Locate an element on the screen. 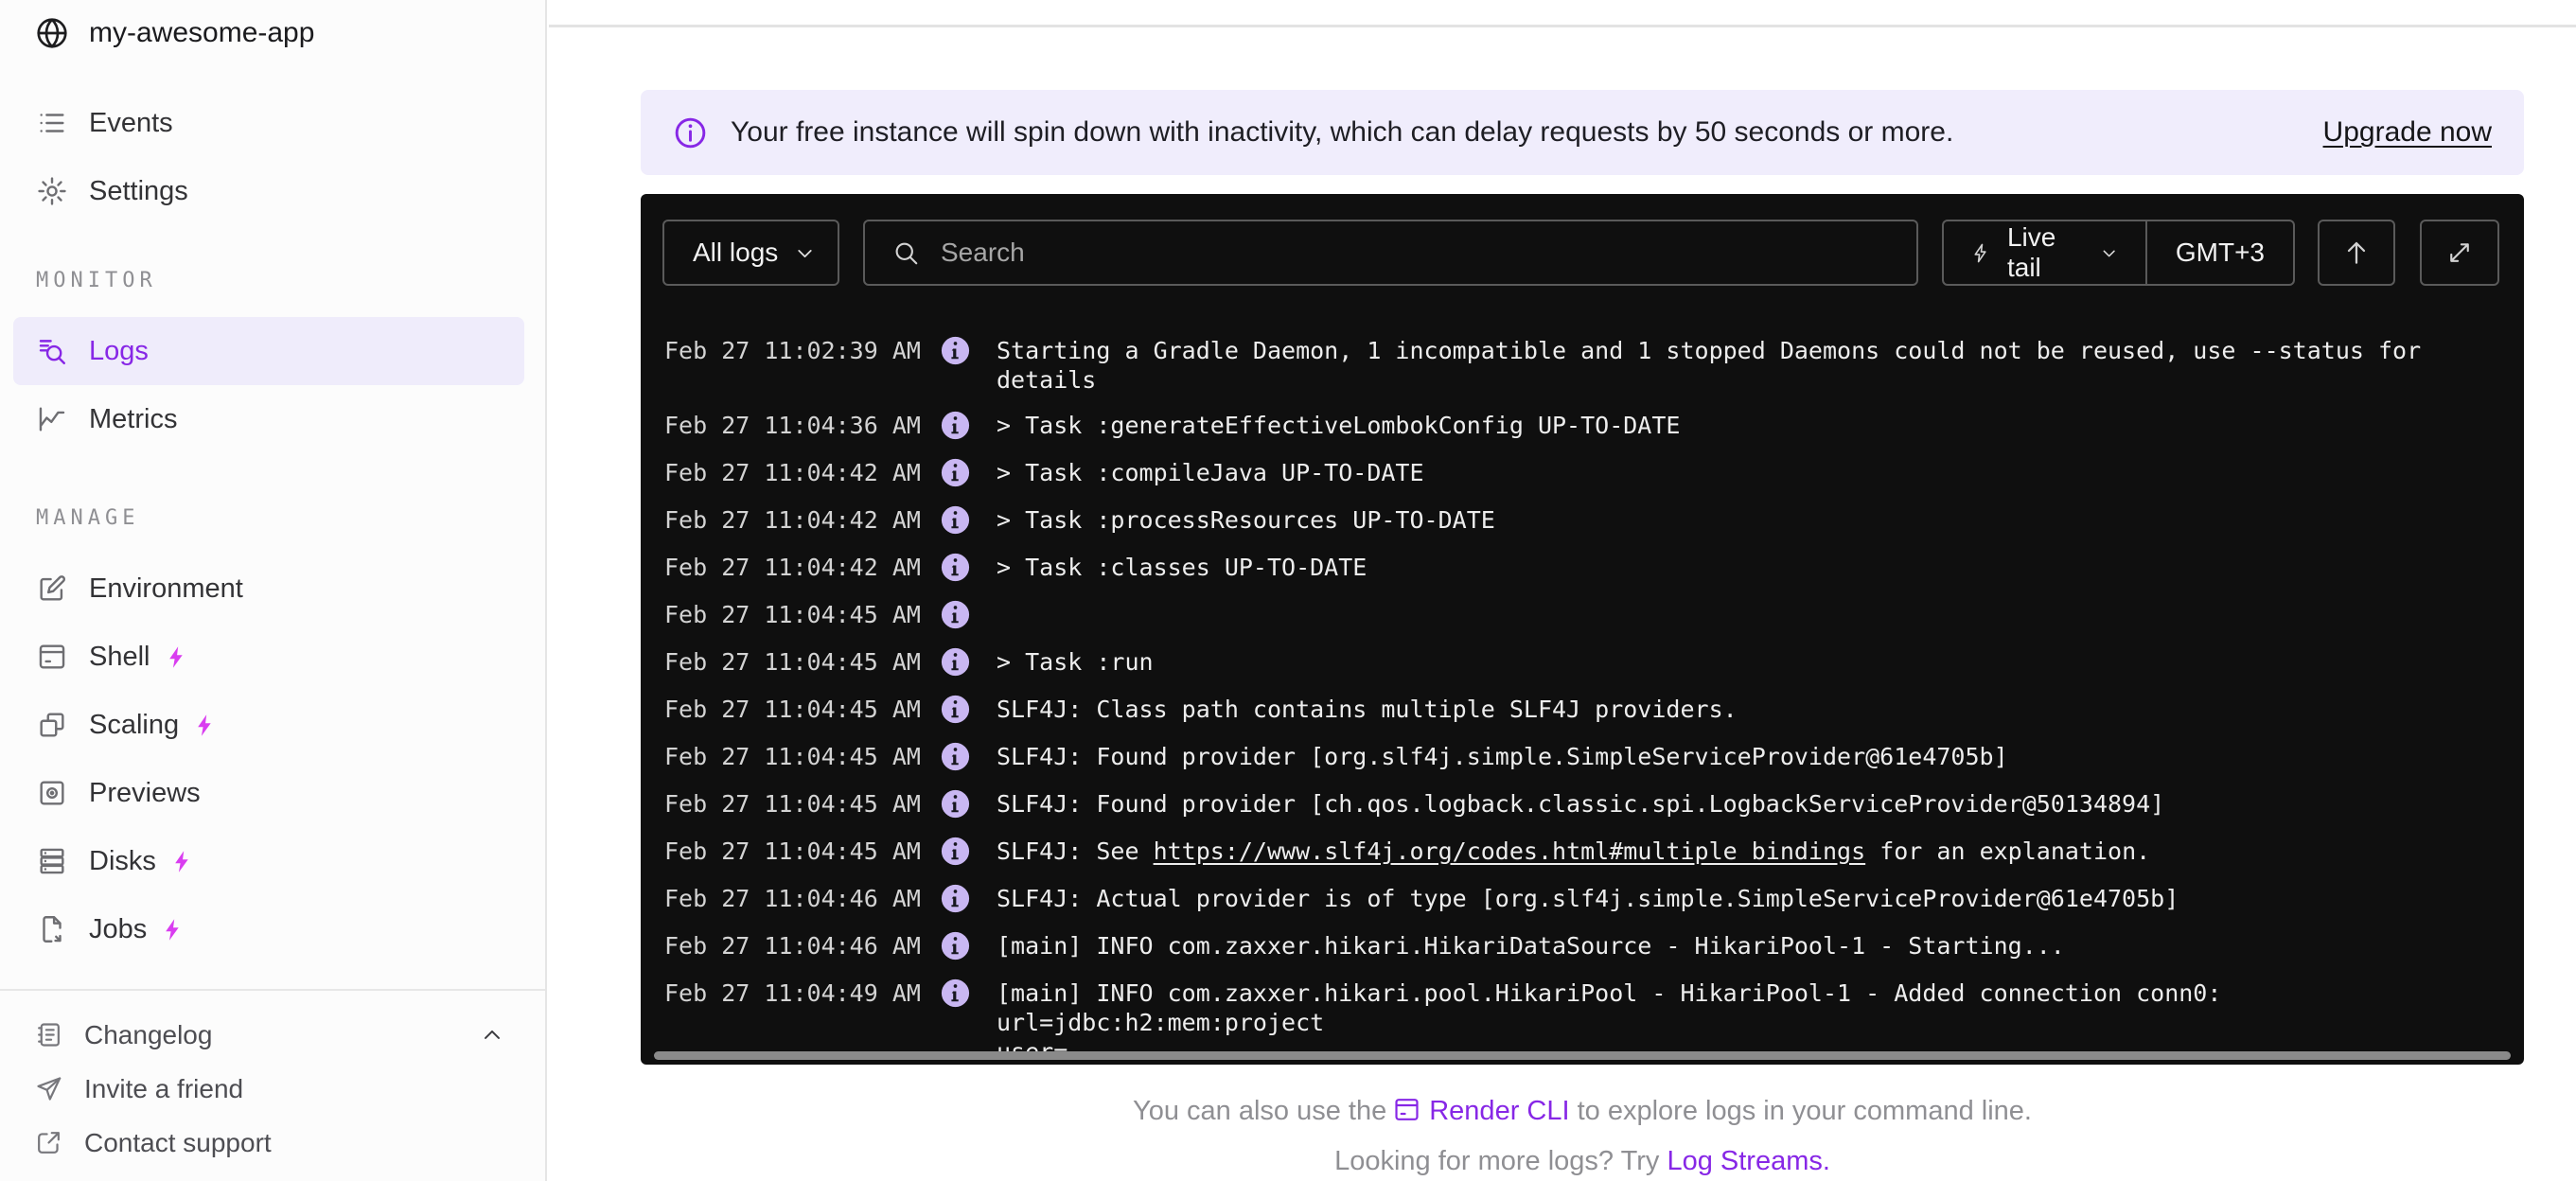 Image resolution: width=2576 pixels, height=1181 pixels. sidebar-item-label: Metrics is located at coordinates (133, 418).